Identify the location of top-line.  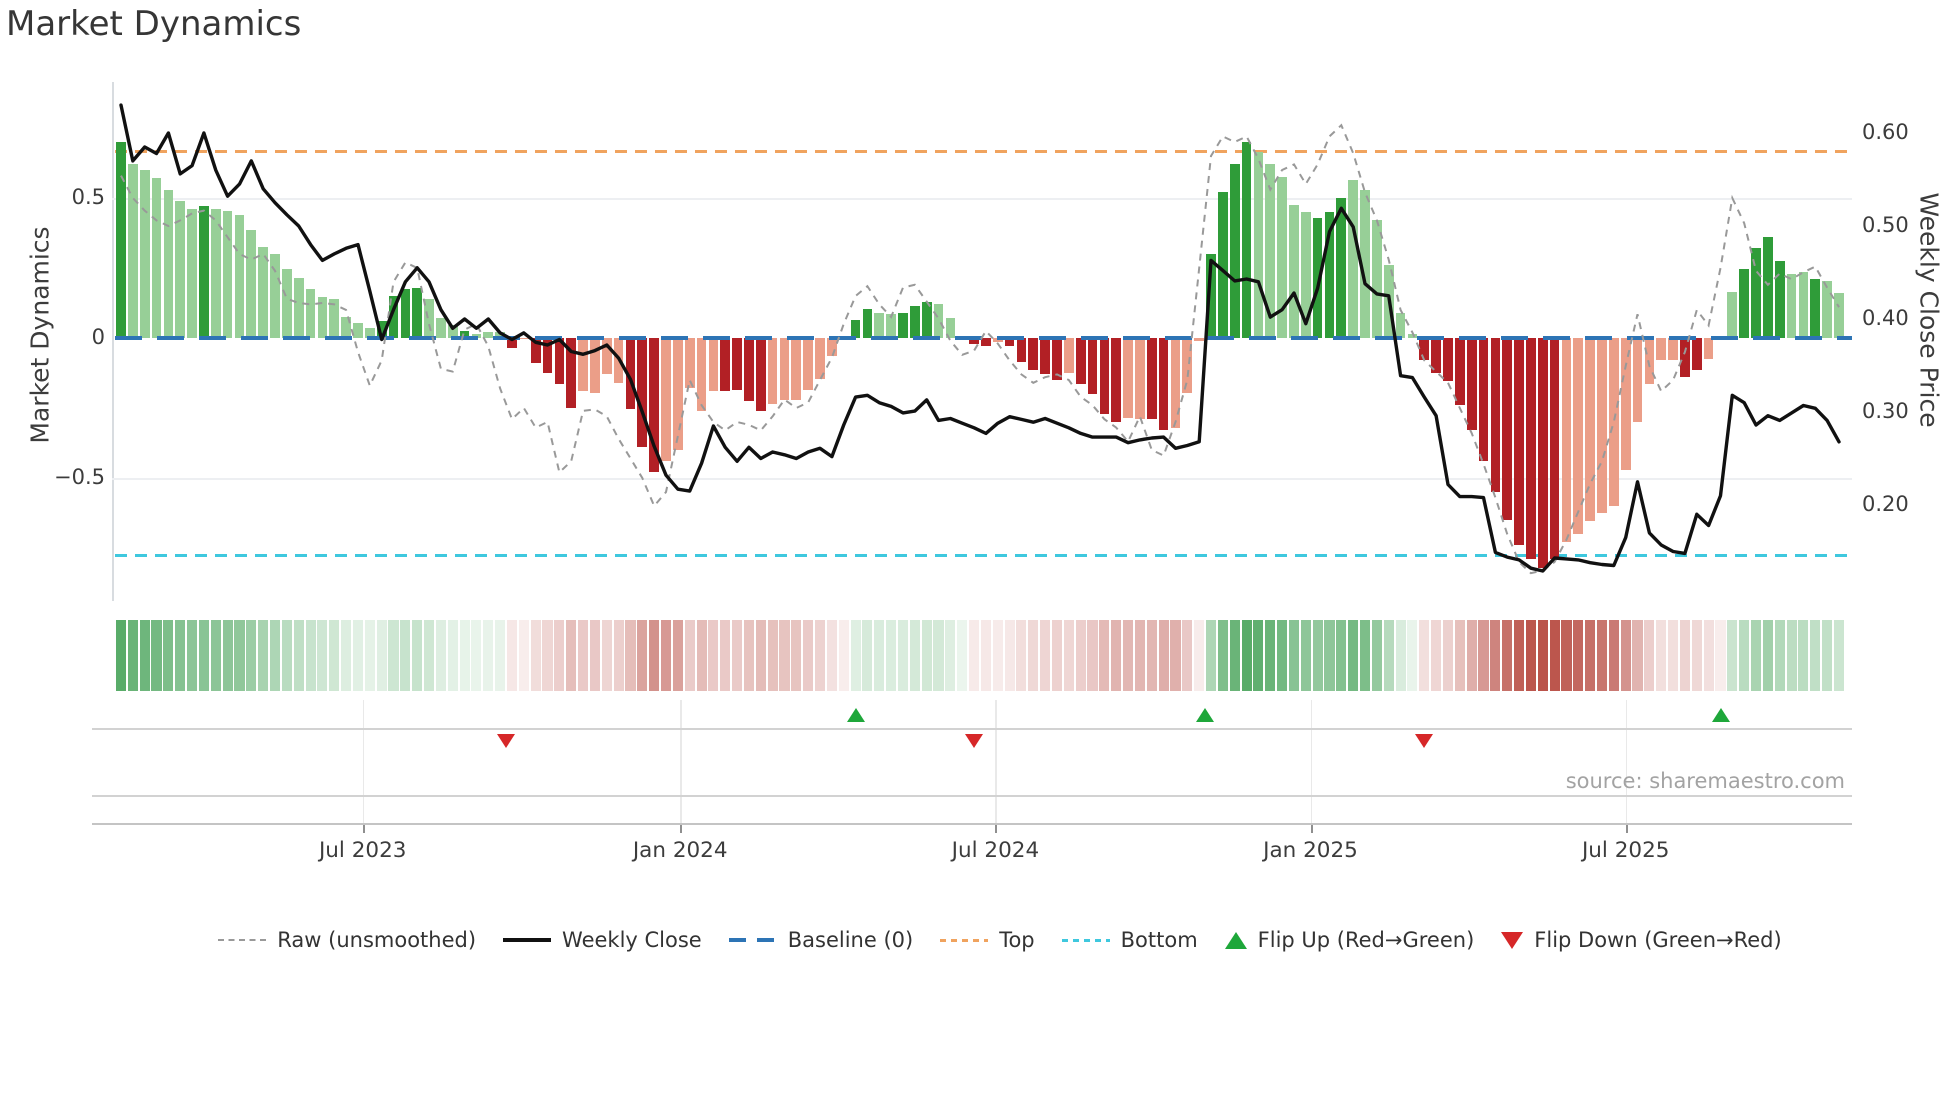
(983, 152).